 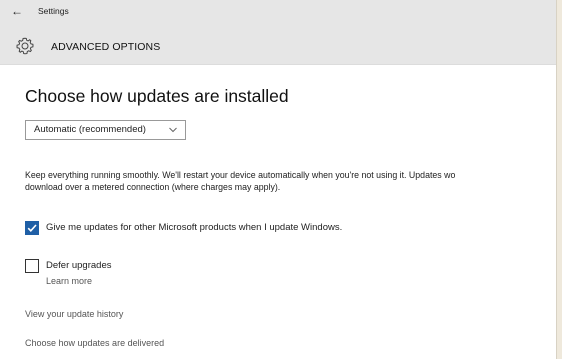 What do you see at coordinates (17, 11) in the screenshot?
I see `back-arrow-icon: ←` at bounding box center [17, 11].